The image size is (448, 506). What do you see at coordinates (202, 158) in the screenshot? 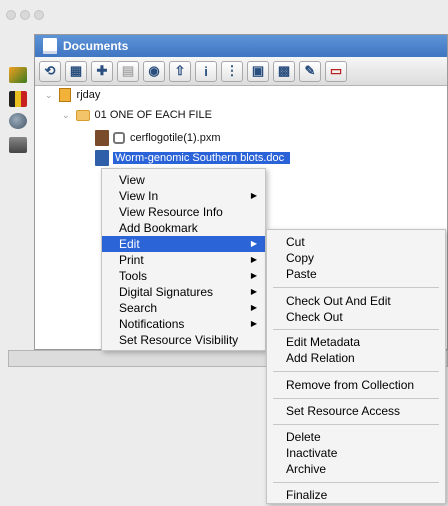
I see `file-label-selected: Worm-genomic Southern blots.doc` at bounding box center [202, 158].